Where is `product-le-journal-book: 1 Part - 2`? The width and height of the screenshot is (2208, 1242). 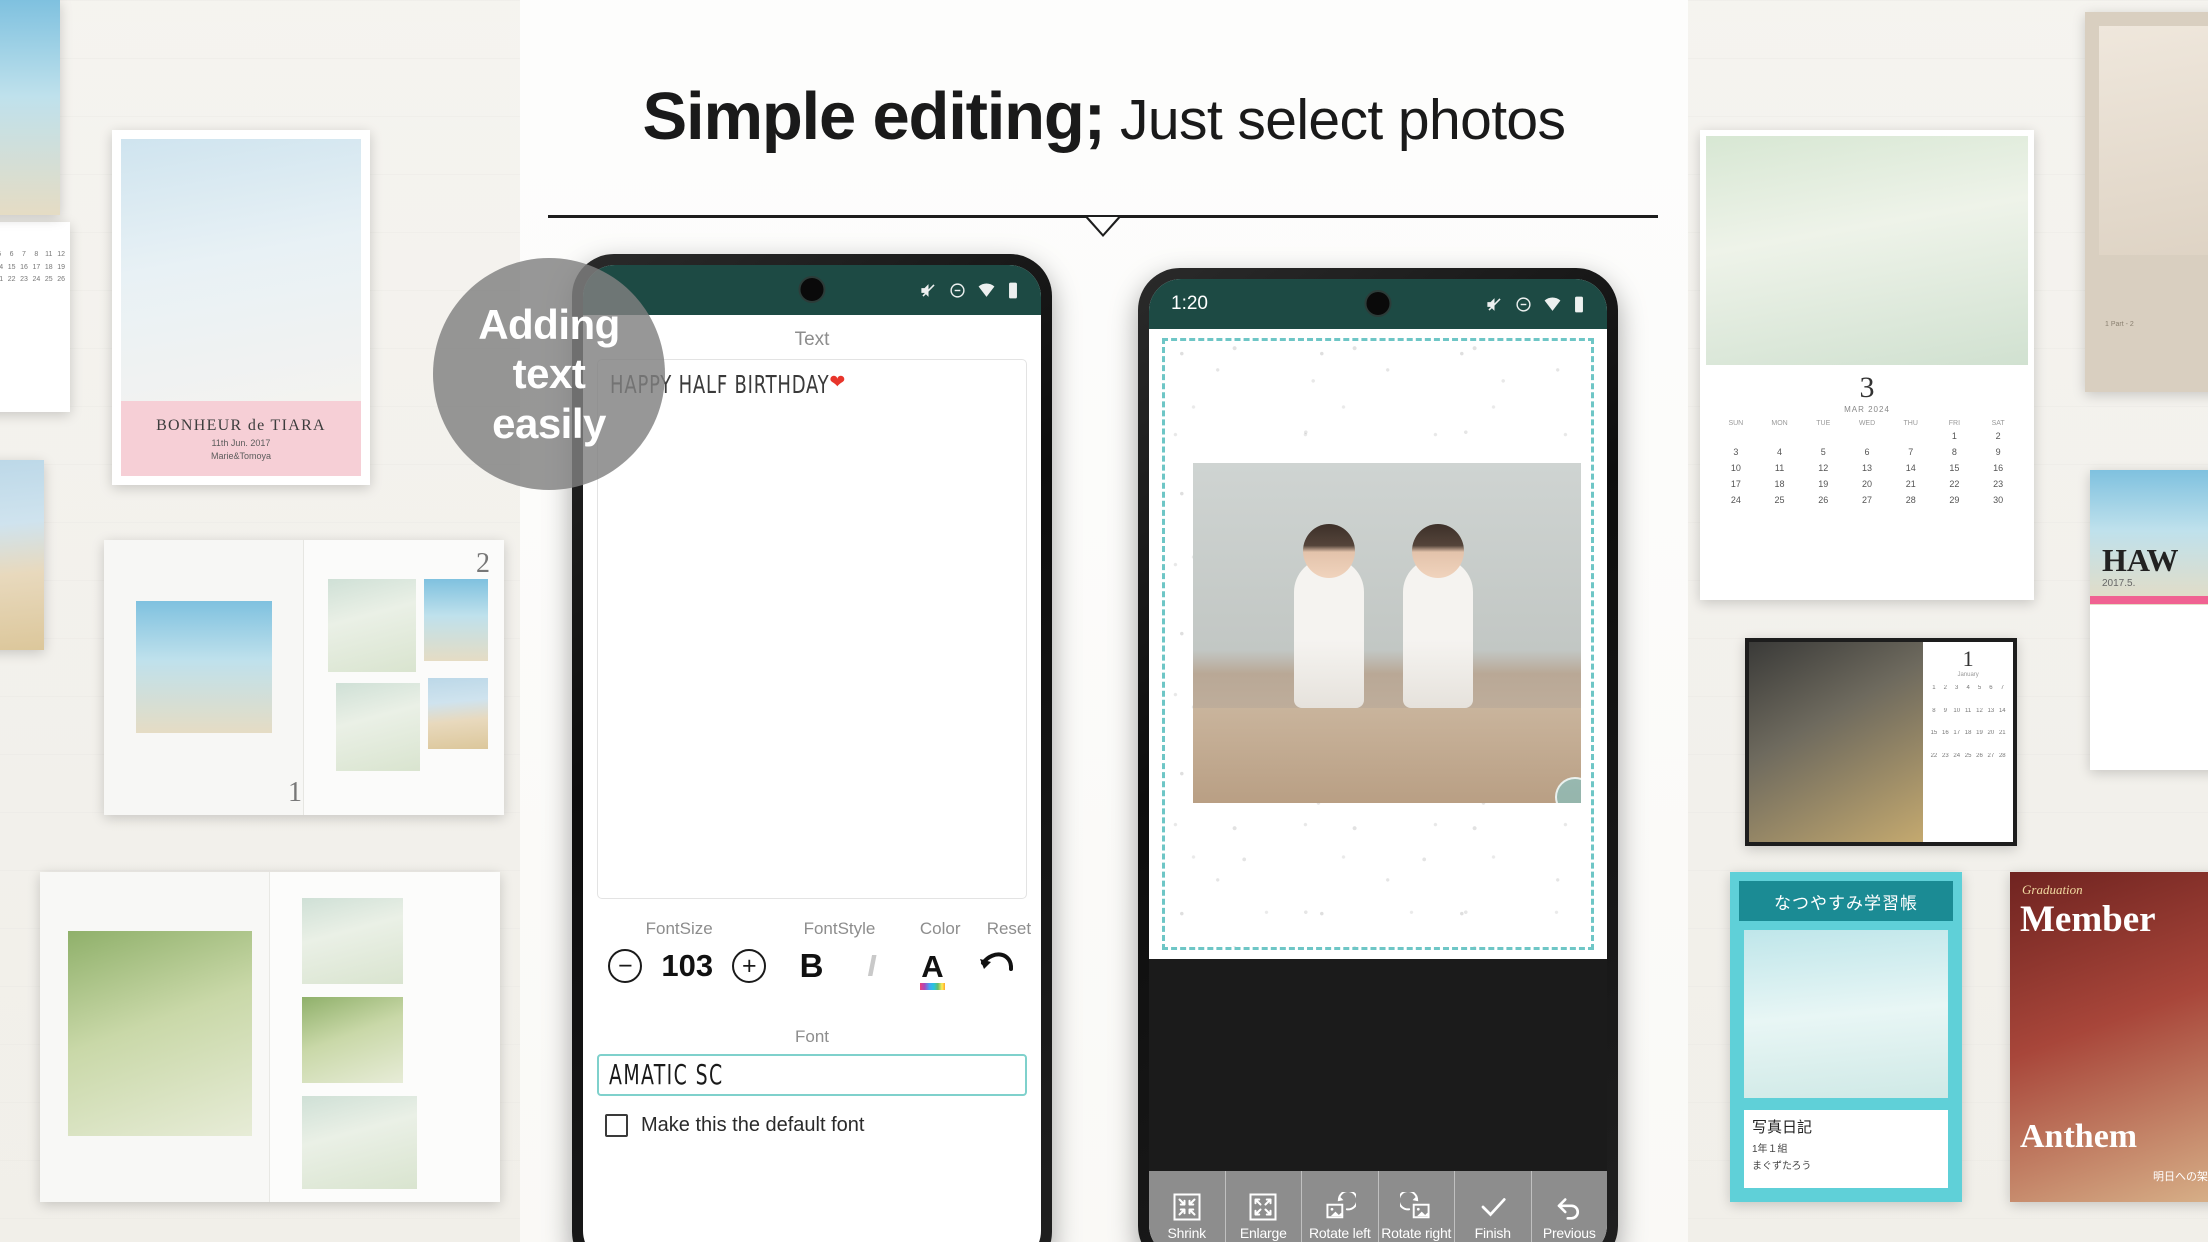 product-le-journal-book: 1 Part - 2 is located at coordinates (2146, 202).